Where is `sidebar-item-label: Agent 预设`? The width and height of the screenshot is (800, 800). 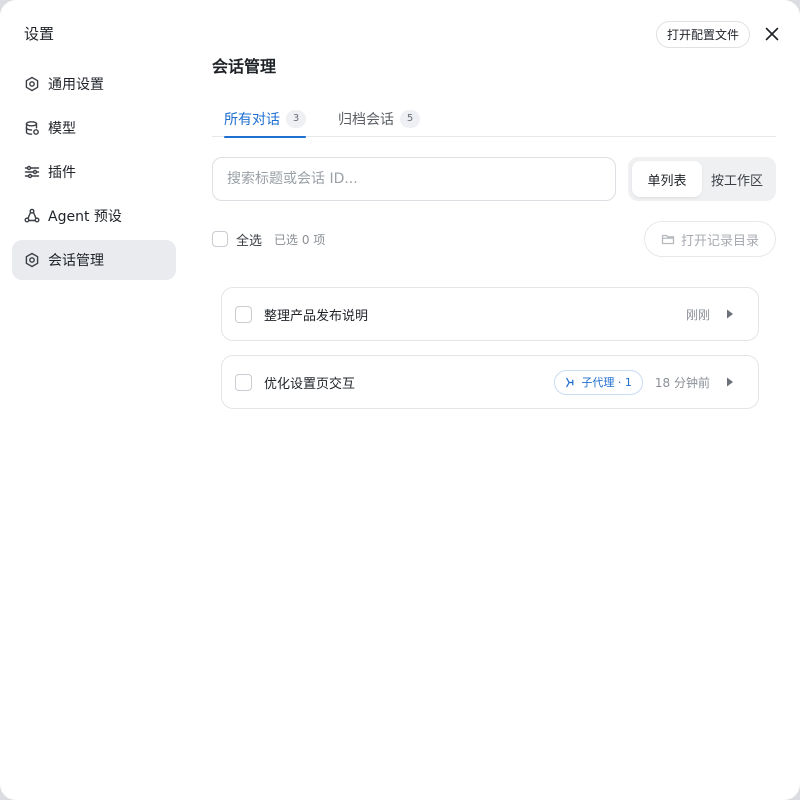
sidebar-item-label: Agent 预设 is located at coordinates (85, 217).